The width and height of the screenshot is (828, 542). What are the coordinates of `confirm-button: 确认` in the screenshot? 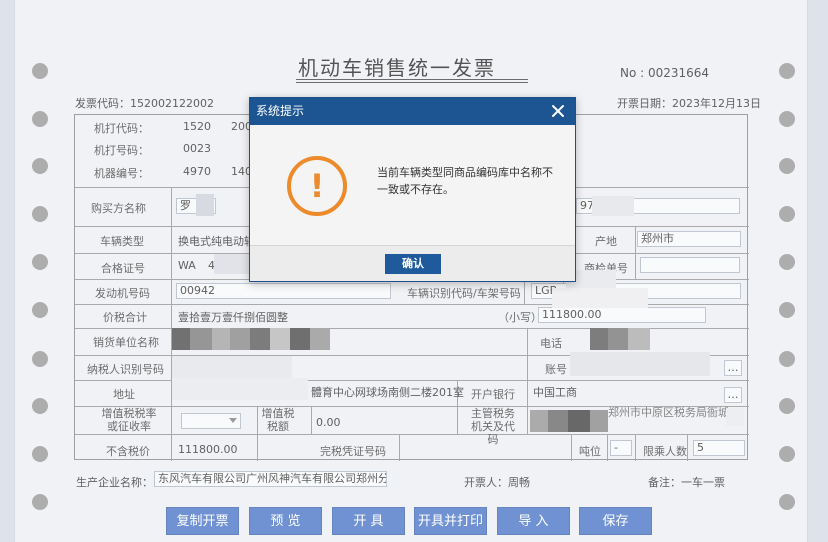 It's located at (413, 264).